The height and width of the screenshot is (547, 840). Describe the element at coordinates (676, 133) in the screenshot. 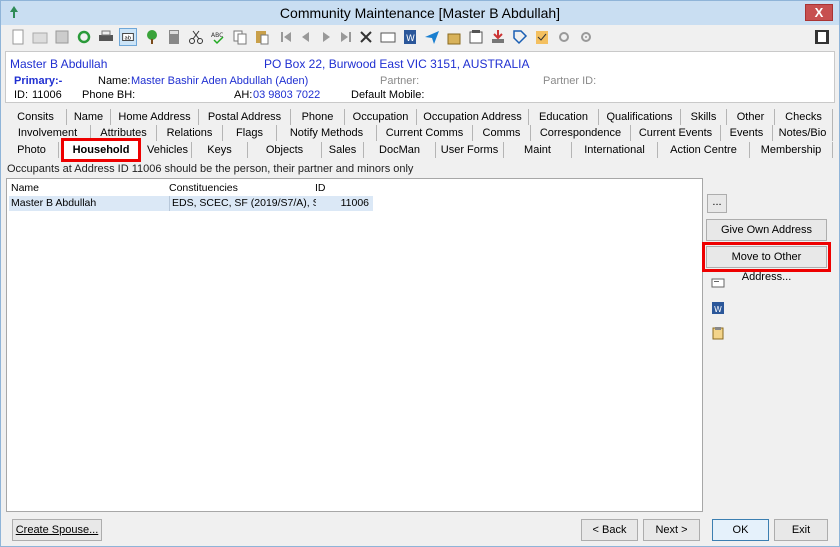

I see `tab-current-events: Current Events` at that location.